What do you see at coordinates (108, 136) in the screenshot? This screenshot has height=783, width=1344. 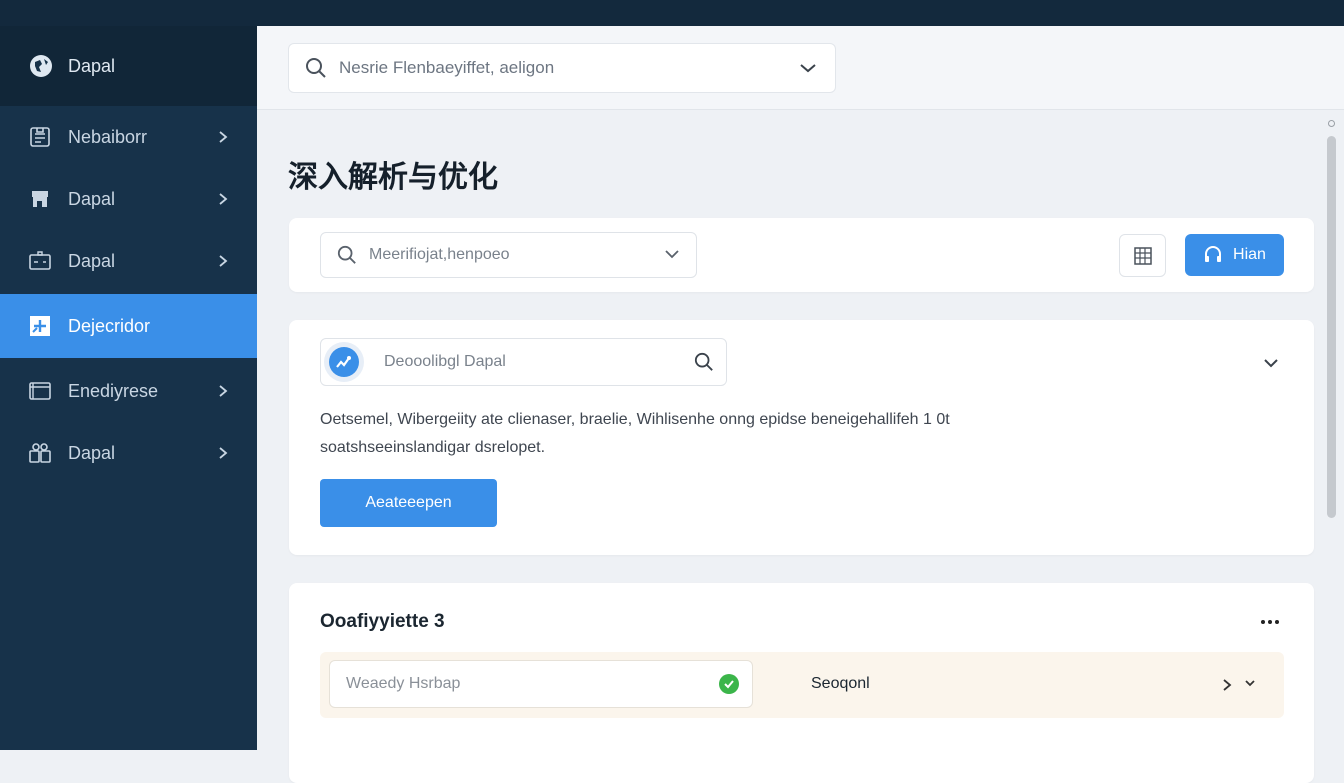 I see `sidebar-item-label: Nebaiborr` at bounding box center [108, 136].